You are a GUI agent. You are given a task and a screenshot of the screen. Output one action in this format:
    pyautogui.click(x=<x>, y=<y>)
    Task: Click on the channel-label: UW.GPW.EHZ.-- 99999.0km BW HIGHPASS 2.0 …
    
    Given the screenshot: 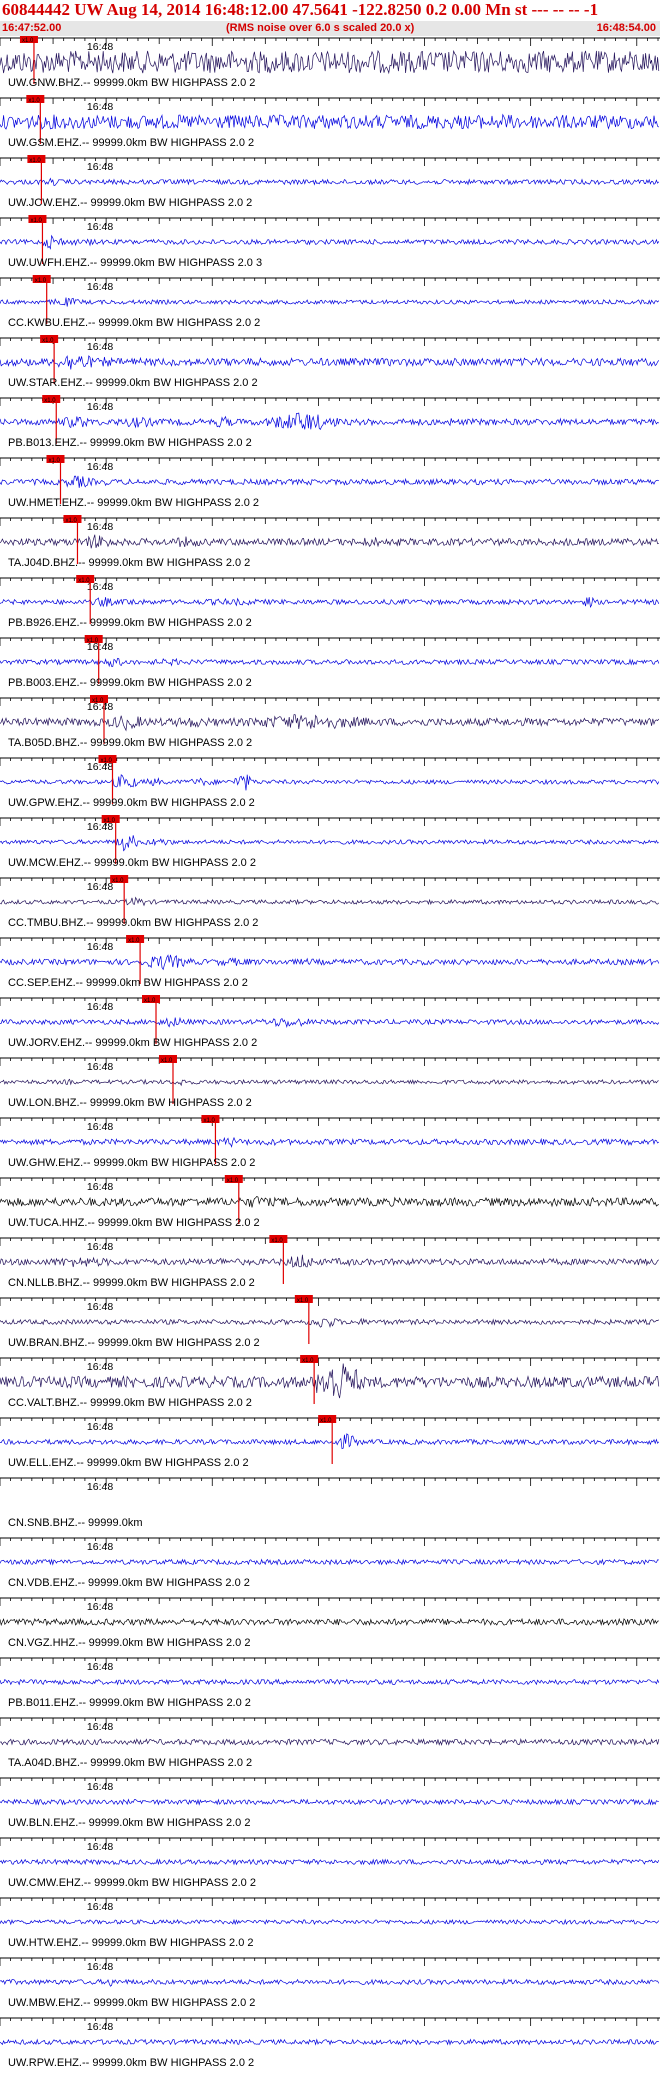 What is the action you would take?
    pyautogui.click(x=131, y=803)
    